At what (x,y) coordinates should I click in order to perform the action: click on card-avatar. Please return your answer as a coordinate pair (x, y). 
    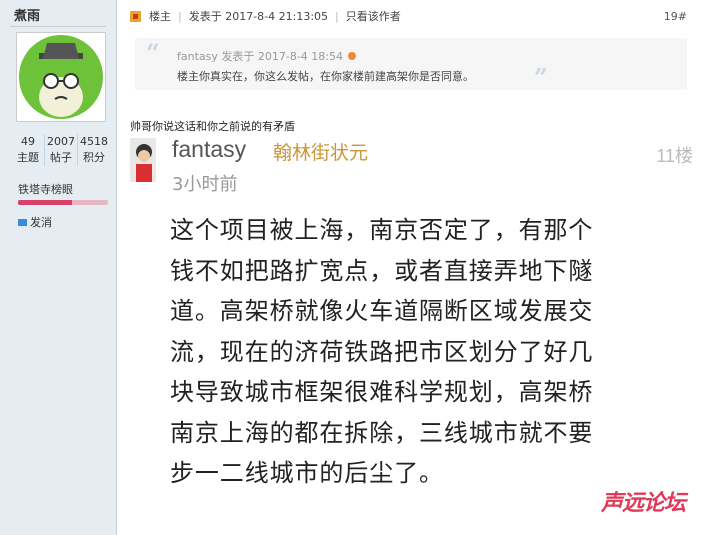
    Looking at the image, I should click on (143, 160).